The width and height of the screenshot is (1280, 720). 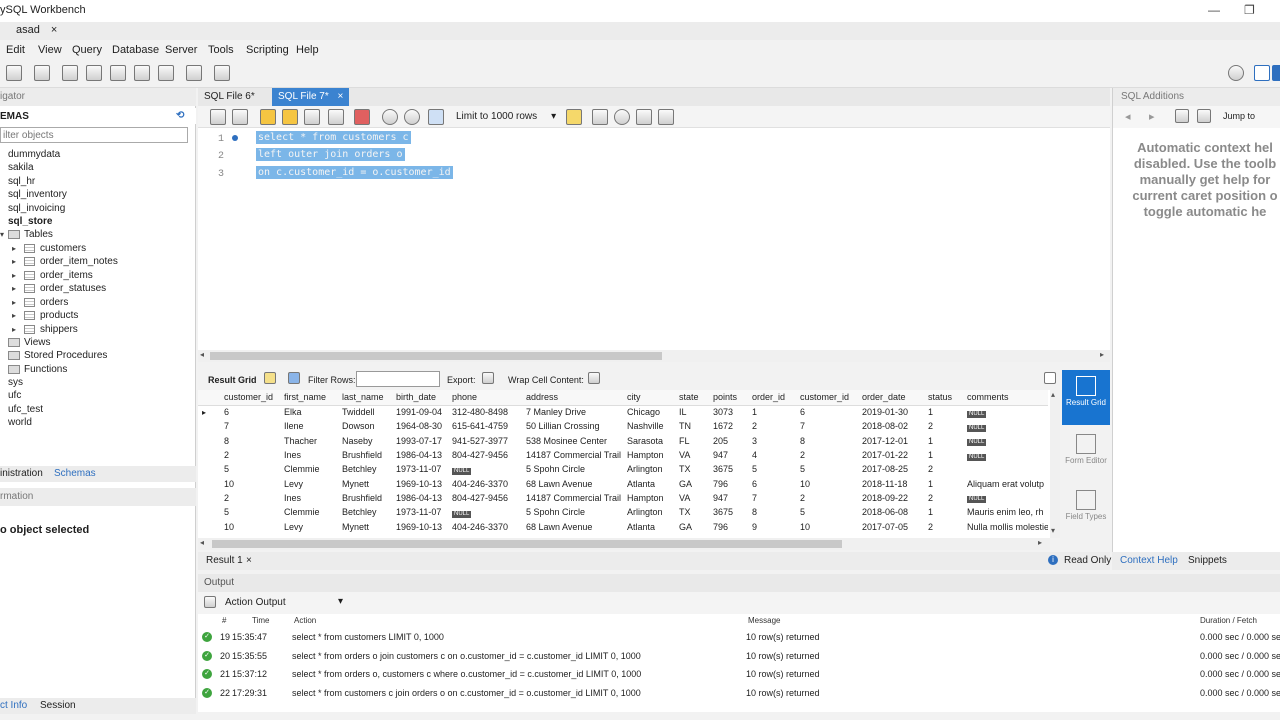 I want to click on column-header: last_name, so click(x=365, y=398).